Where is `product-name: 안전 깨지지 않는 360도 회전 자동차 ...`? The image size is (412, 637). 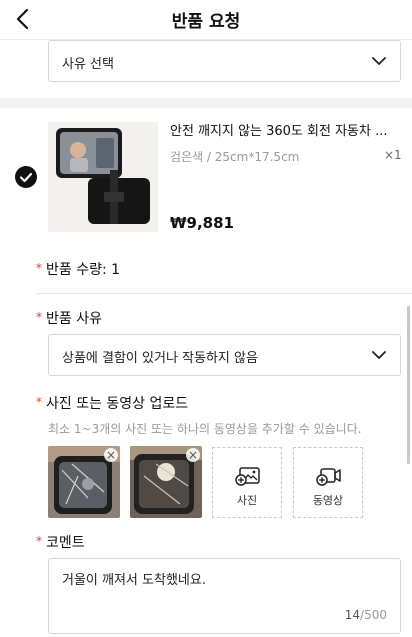
product-name: 안전 깨지지 않는 360도 회전 자동차 ... is located at coordinates (279, 131).